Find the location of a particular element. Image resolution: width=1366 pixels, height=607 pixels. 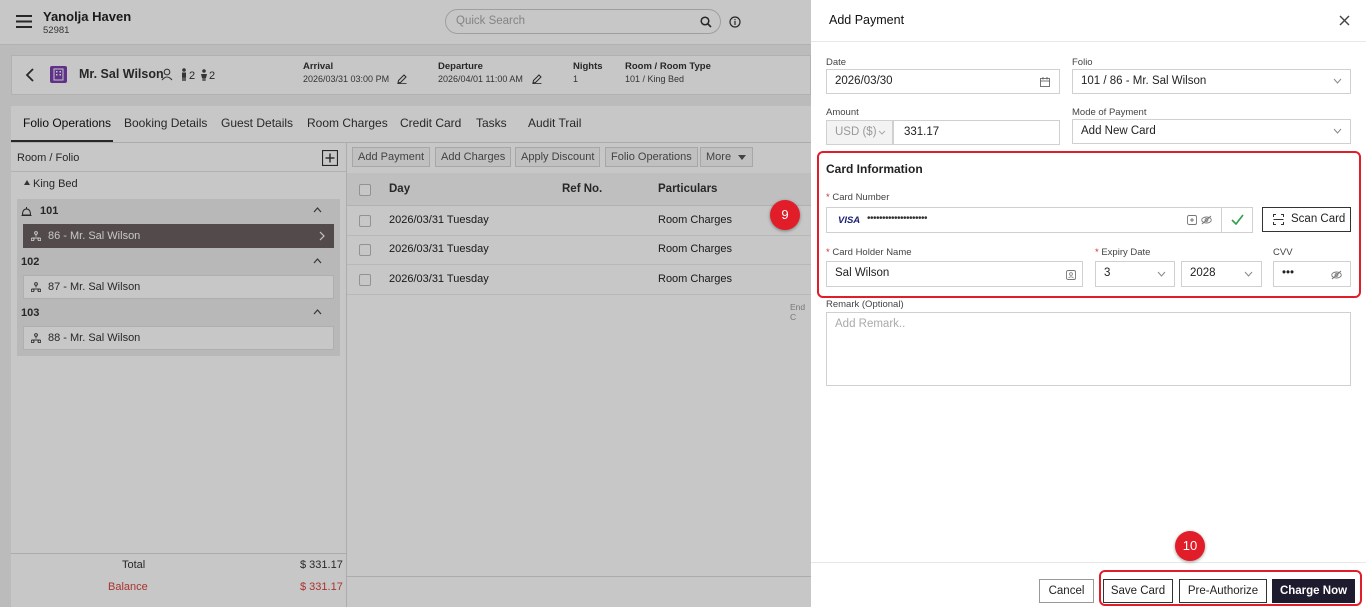

step-marker-10: 10 is located at coordinates (1190, 546).